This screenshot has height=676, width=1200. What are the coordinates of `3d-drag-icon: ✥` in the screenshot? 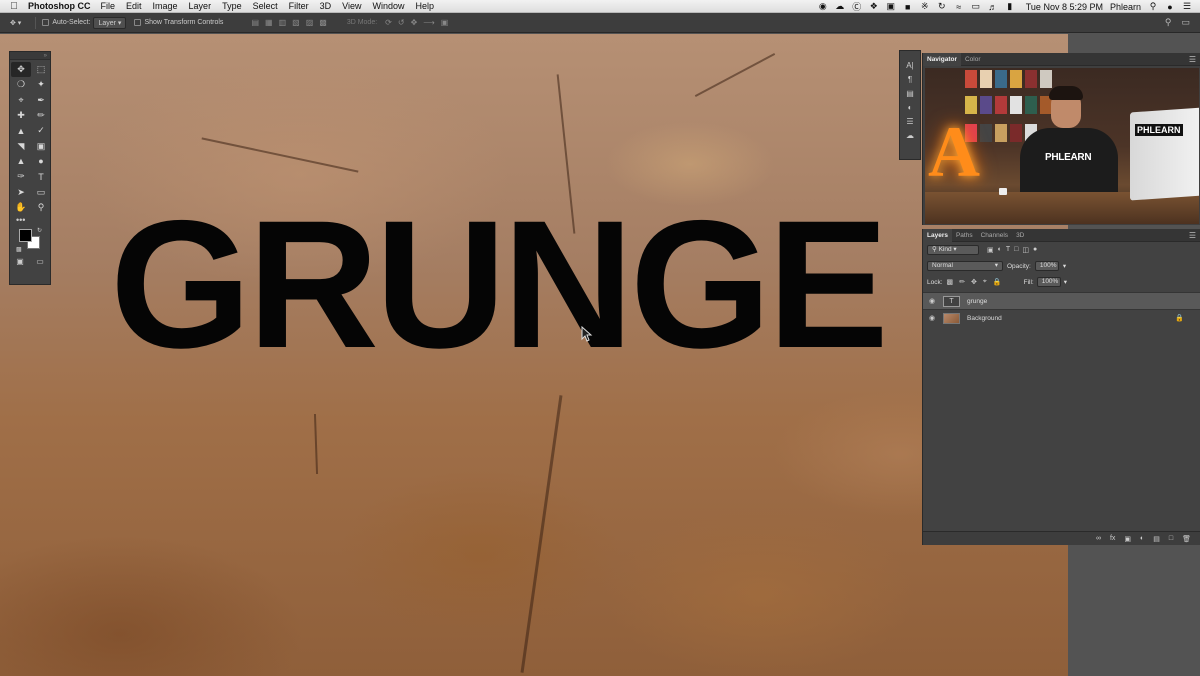 It's located at (414, 22).